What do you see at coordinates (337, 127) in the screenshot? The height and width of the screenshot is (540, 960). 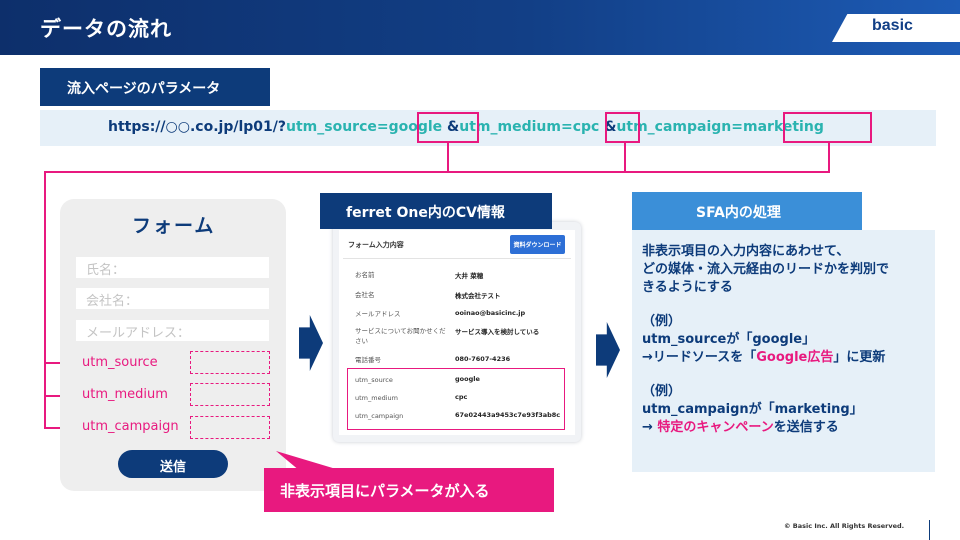 I see `param-key-source: utm_source=` at bounding box center [337, 127].